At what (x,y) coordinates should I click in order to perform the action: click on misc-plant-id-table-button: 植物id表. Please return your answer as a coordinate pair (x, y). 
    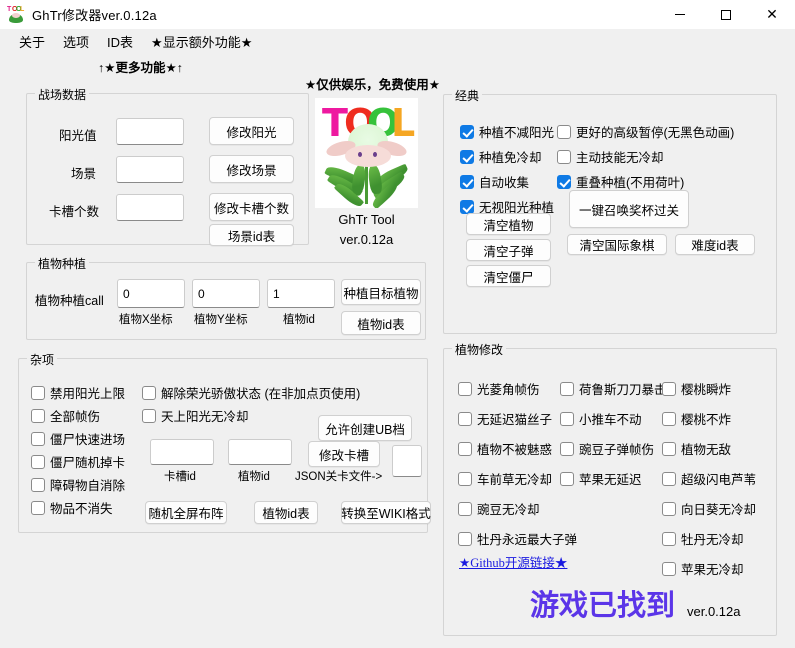
    Looking at the image, I should click on (286, 512).